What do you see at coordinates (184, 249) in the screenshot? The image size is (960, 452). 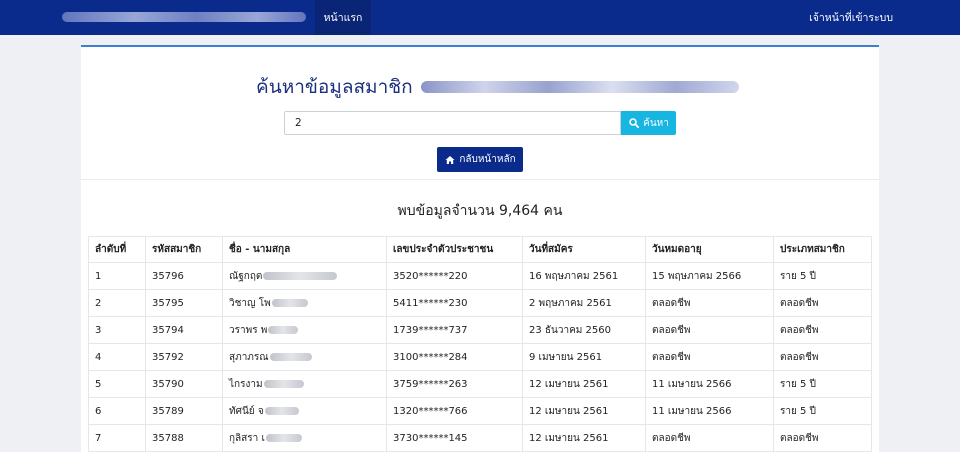 I see `header-member-id: รหัสสมาชิก` at bounding box center [184, 249].